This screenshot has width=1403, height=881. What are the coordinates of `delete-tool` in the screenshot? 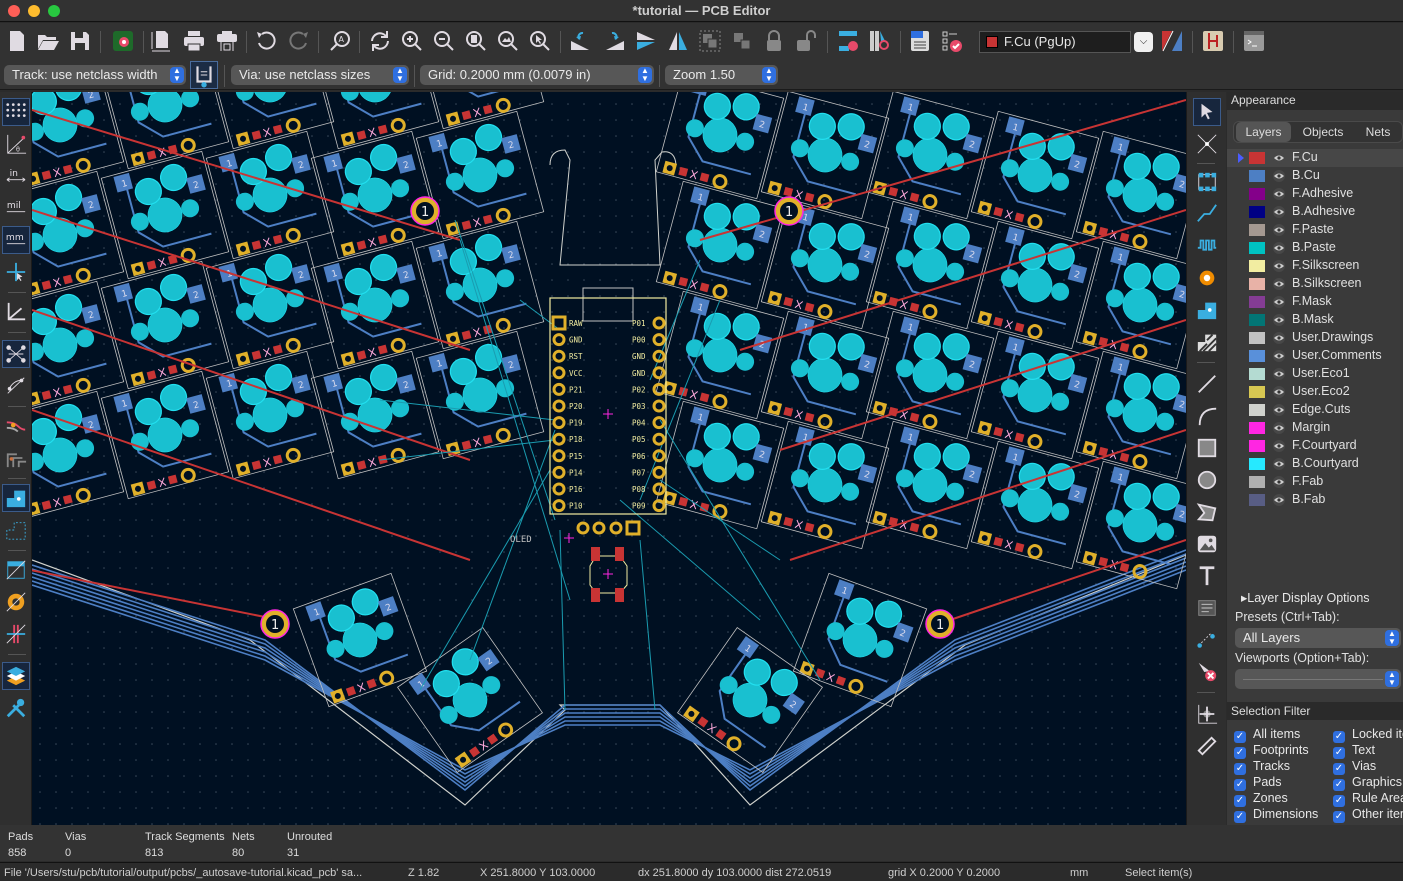 It's located at (1207, 672).